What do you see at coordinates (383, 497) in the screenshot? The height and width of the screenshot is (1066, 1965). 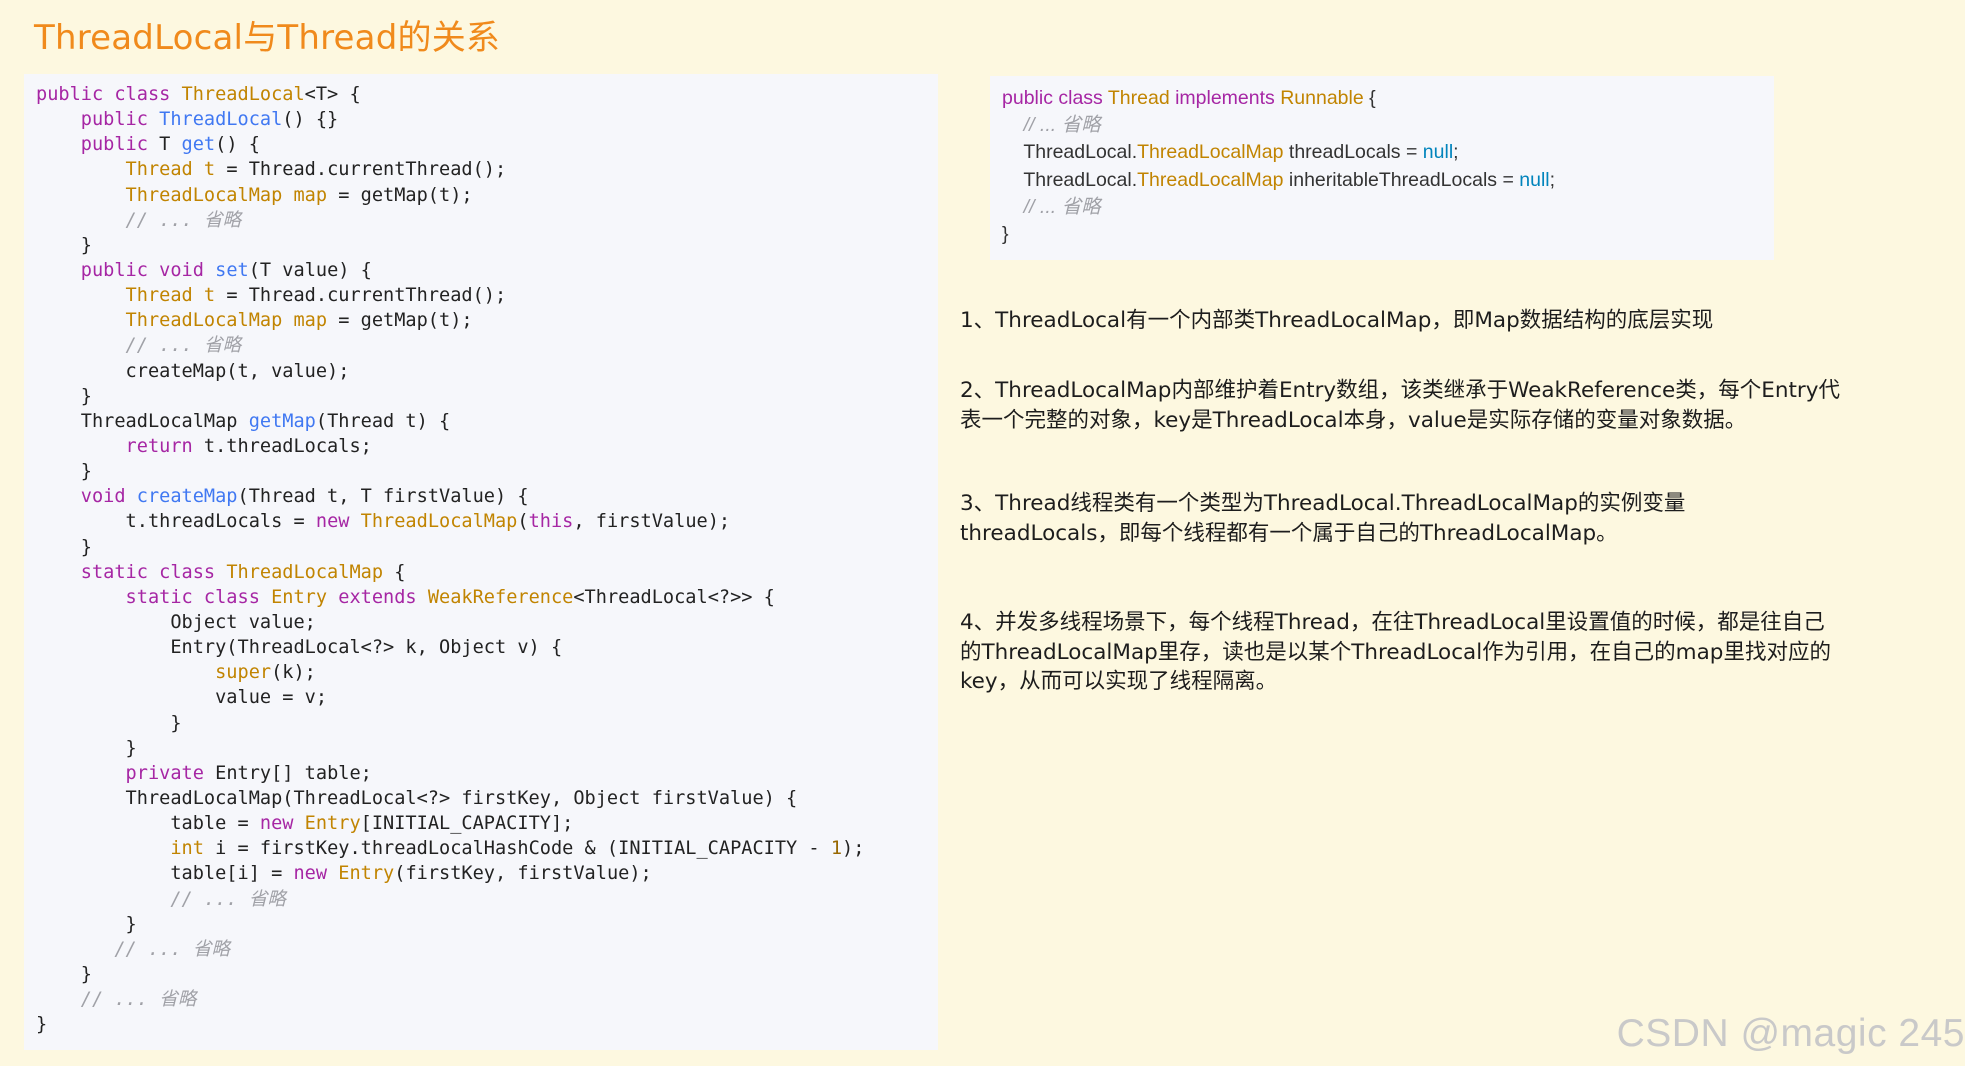 I see `code-token: (Thread t, T firstValue) {` at bounding box center [383, 497].